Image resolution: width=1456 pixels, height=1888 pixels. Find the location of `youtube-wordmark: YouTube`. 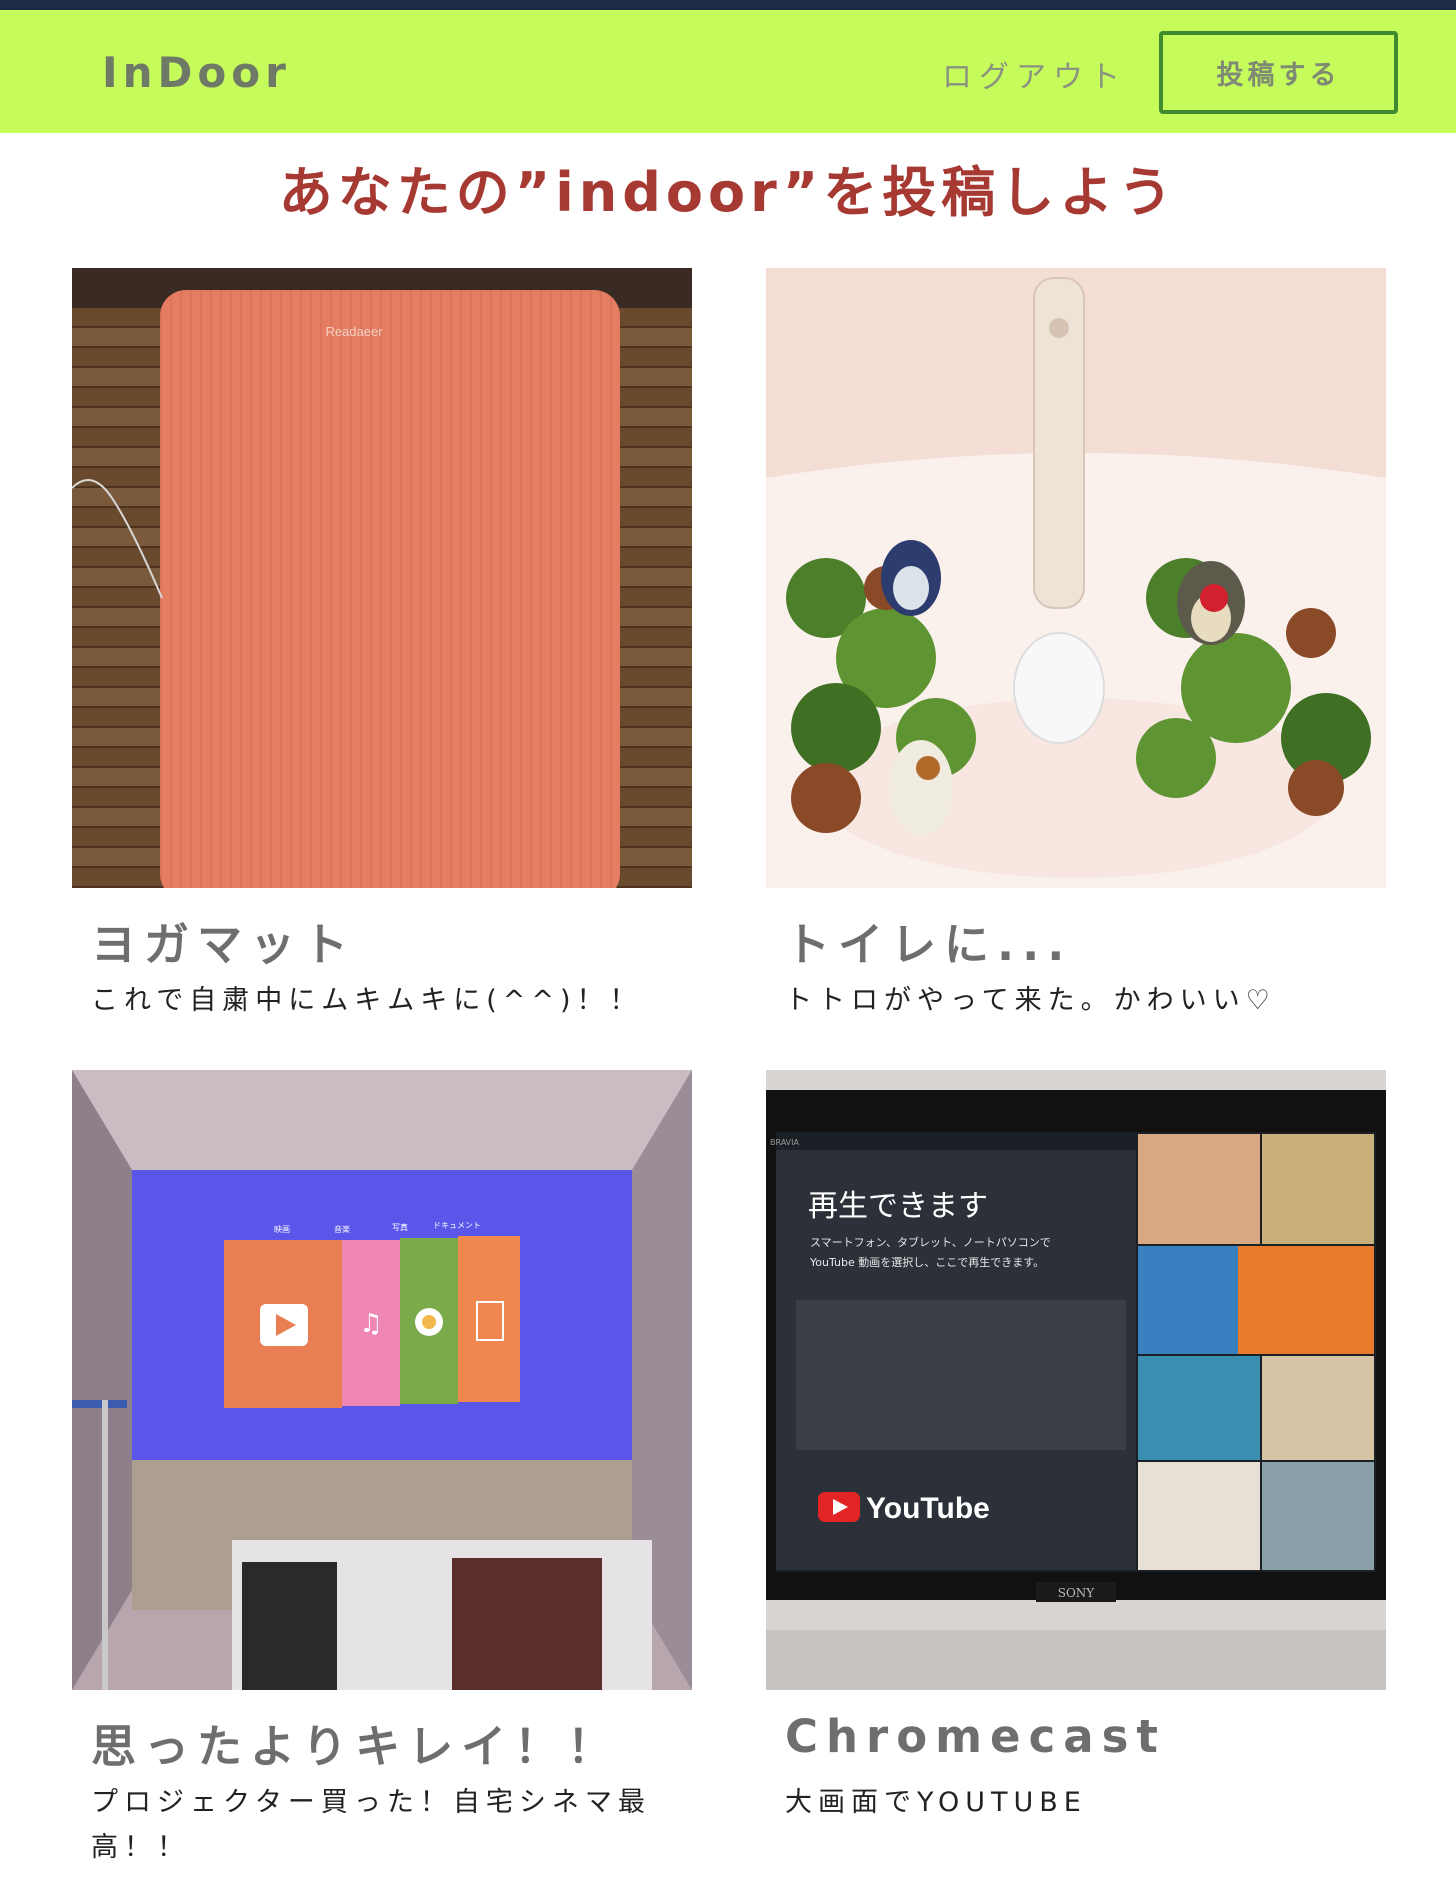

youtube-wordmark: YouTube is located at coordinates (928, 1508).